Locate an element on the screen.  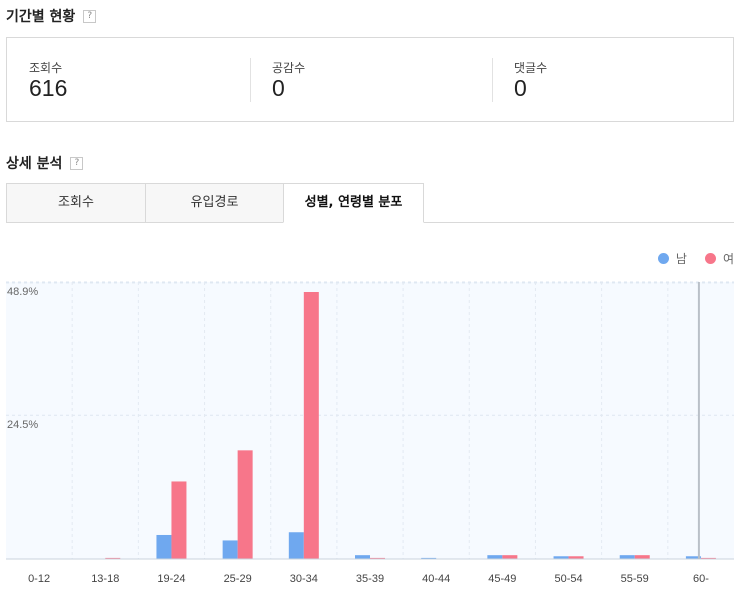
x-tick-label: 19-24 is located at coordinates (171, 579).